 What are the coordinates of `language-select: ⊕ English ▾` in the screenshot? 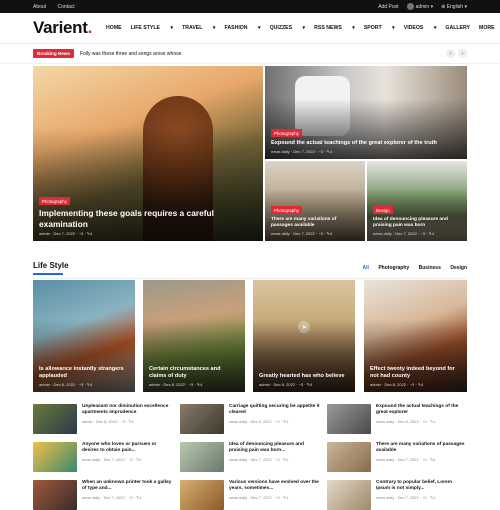 It's located at (454, 7).